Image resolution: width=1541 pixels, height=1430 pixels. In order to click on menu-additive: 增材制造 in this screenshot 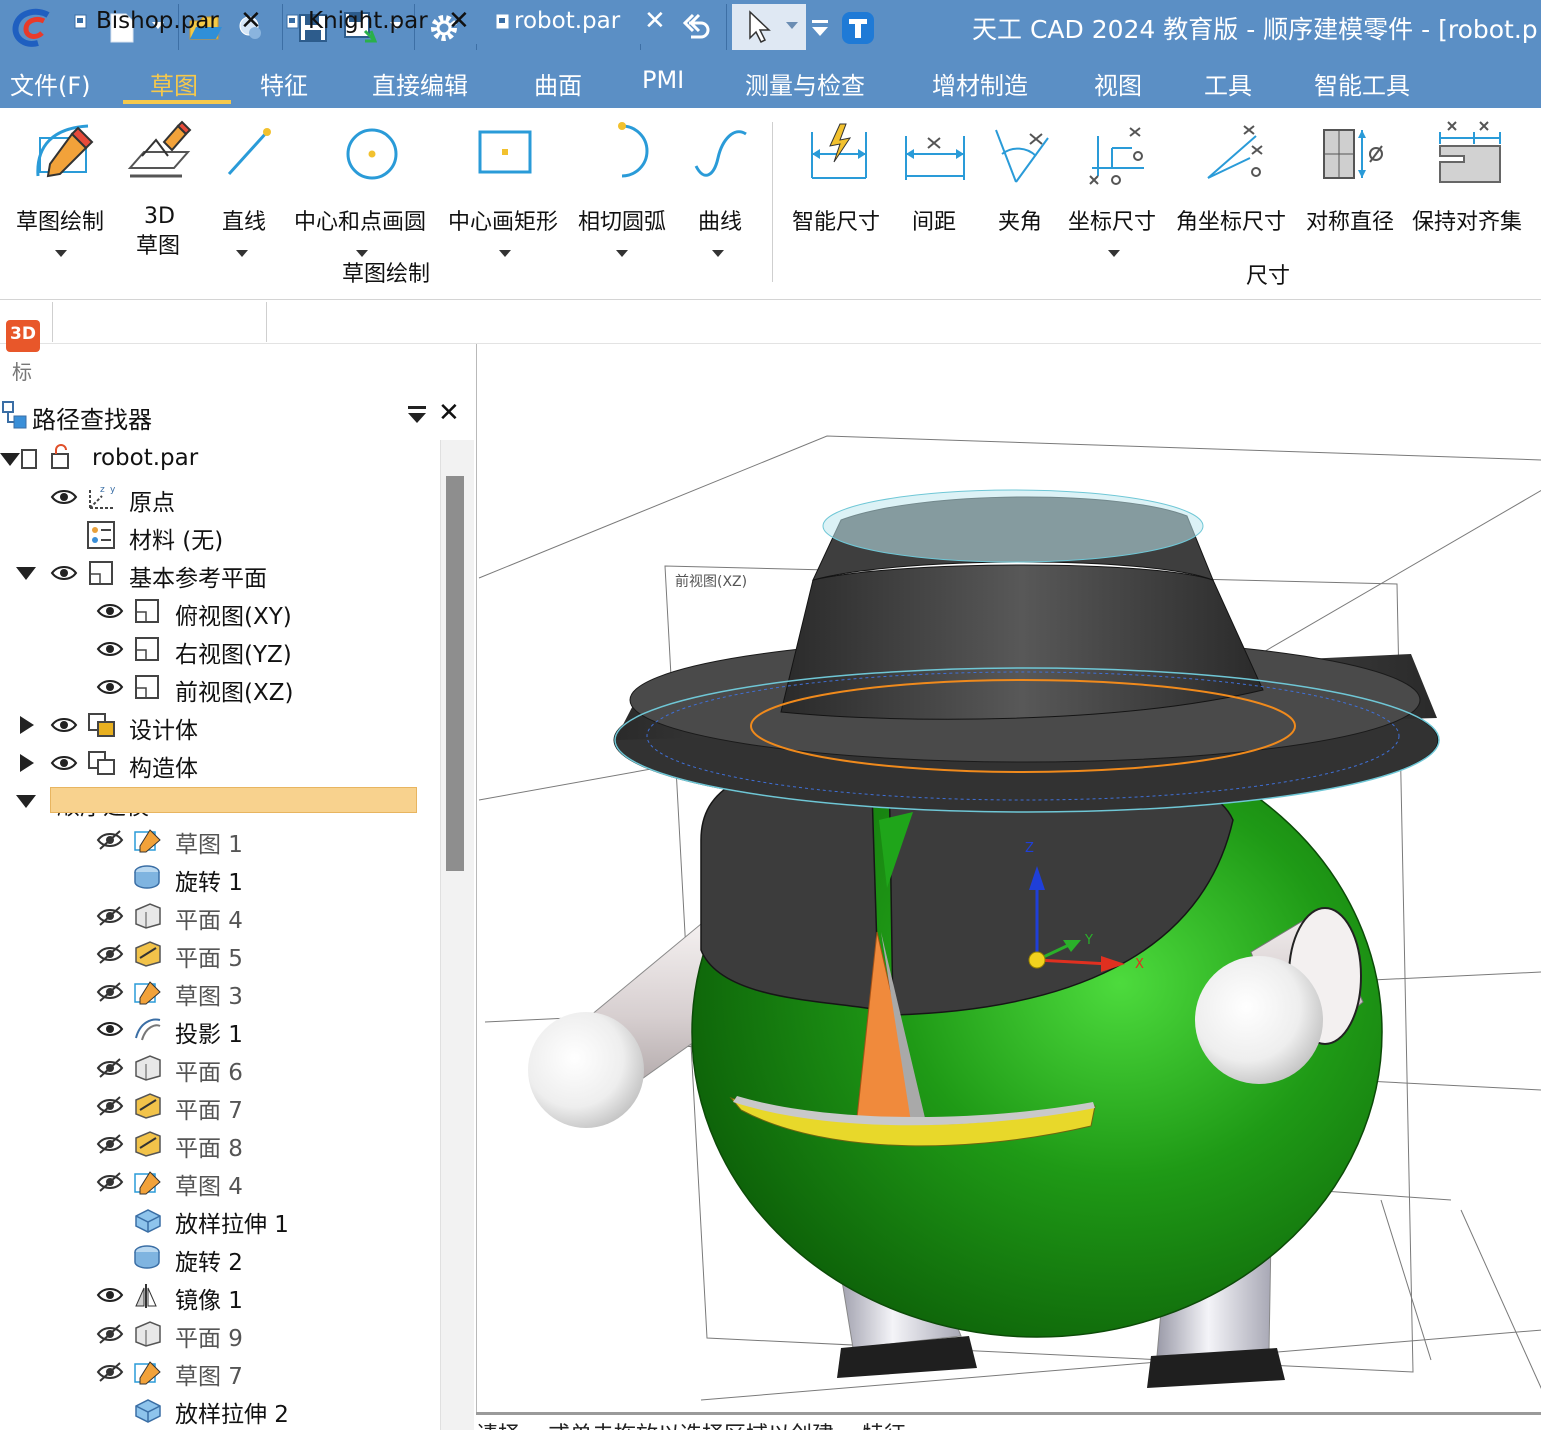, I will do `click(980, 83)`.